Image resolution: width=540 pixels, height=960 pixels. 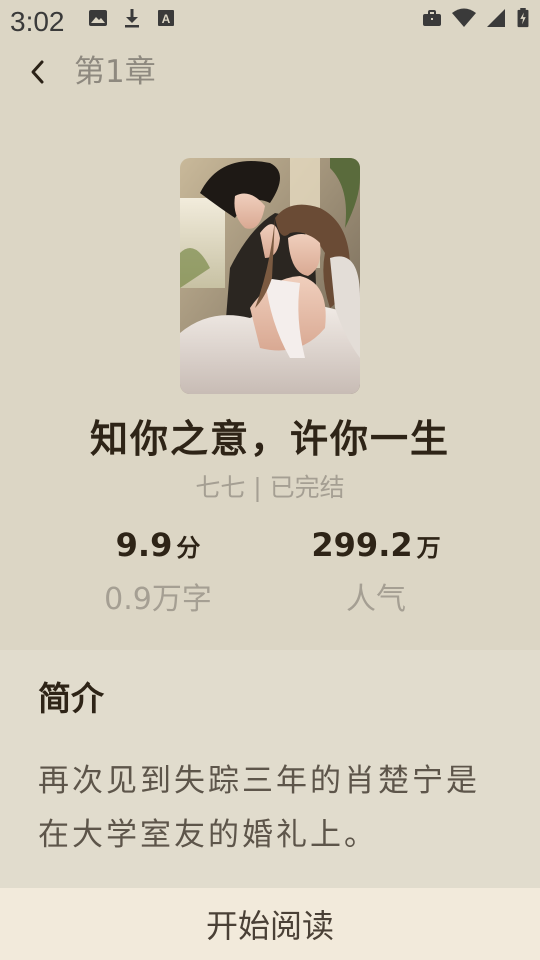 I want to click on download-icon, so click(x=132, y=18).